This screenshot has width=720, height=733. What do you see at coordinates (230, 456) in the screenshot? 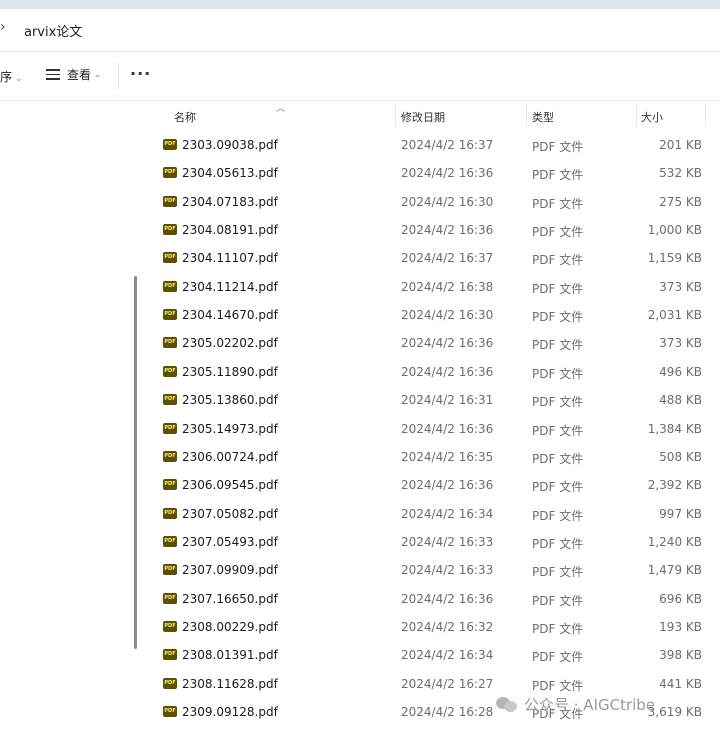
I see `file-name: 2306.00724.pdf` at bounding box center [230, 456].